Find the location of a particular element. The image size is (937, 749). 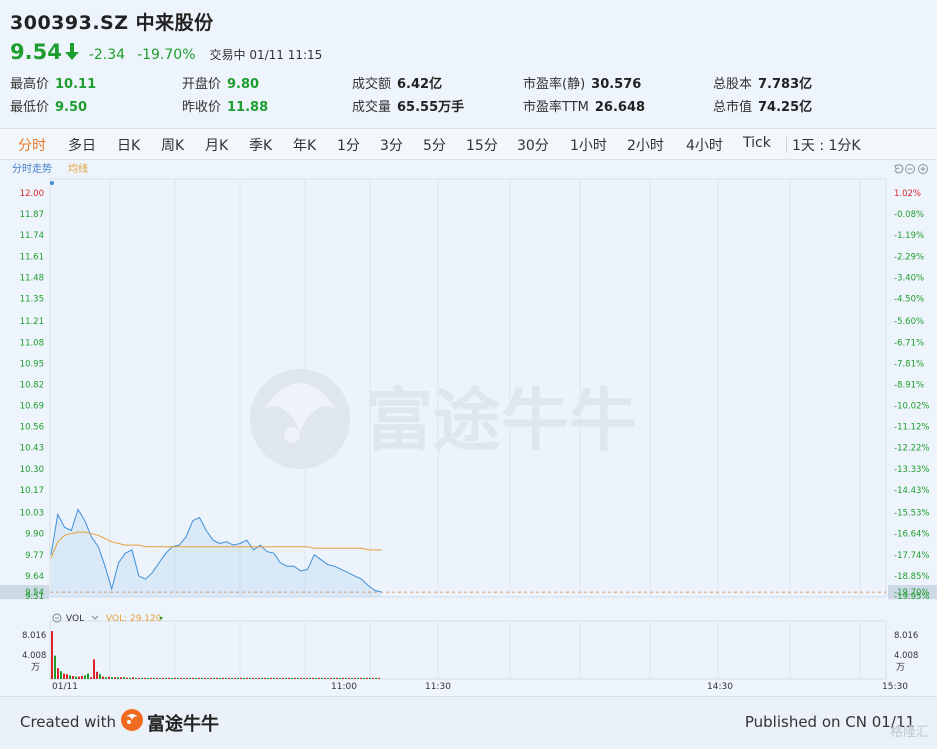

tab-6: 年K is located at coordinates (304, 145).